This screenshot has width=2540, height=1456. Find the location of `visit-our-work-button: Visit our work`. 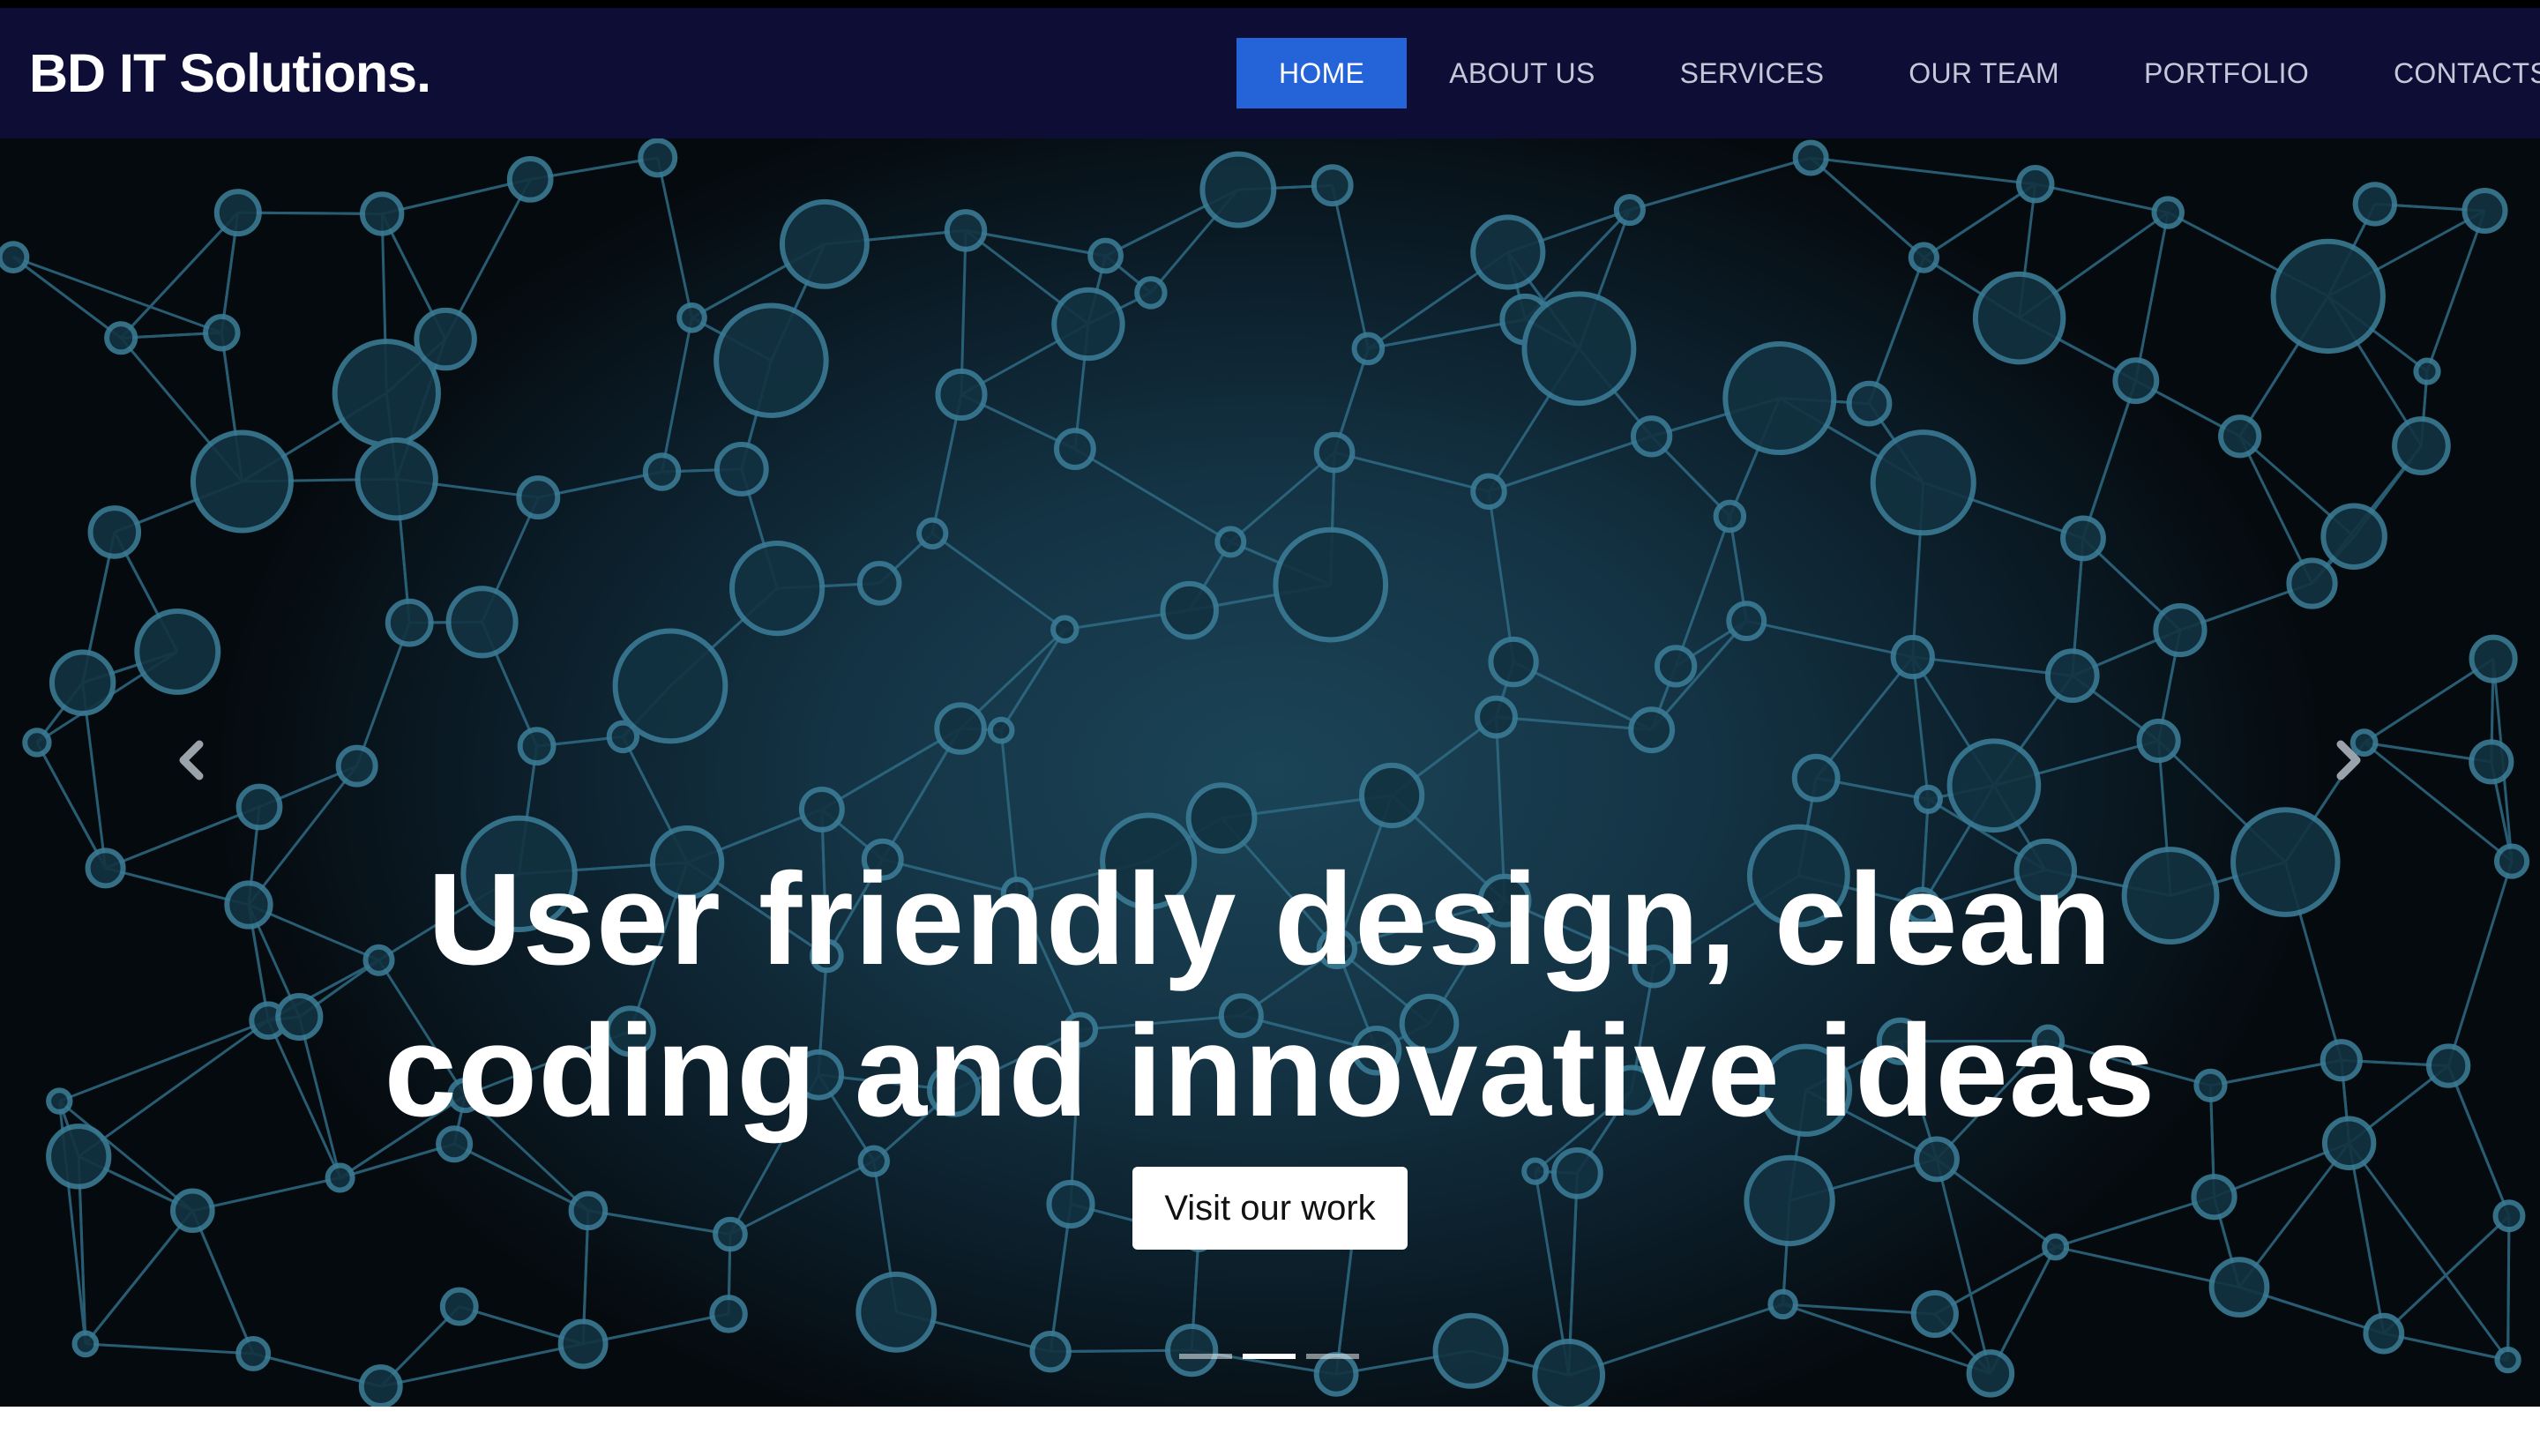

visit-our-work-button: Visit our work is located at coordinates (1270, 1208).